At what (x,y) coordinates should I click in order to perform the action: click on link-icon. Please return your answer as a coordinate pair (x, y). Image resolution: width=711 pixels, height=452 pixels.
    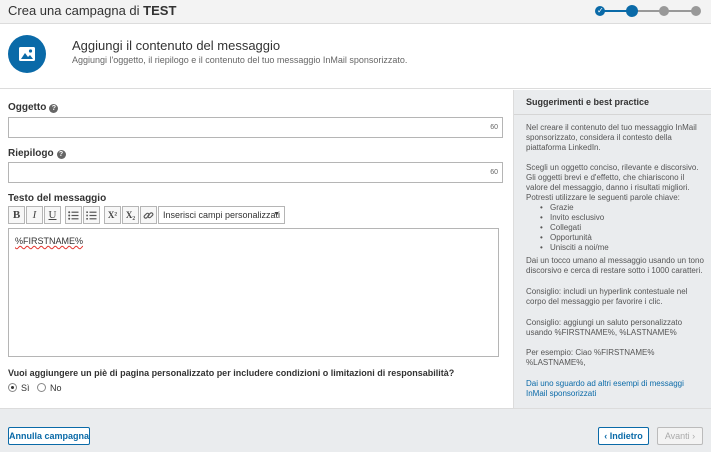
    Looking at the image, I should click on (148, 215).